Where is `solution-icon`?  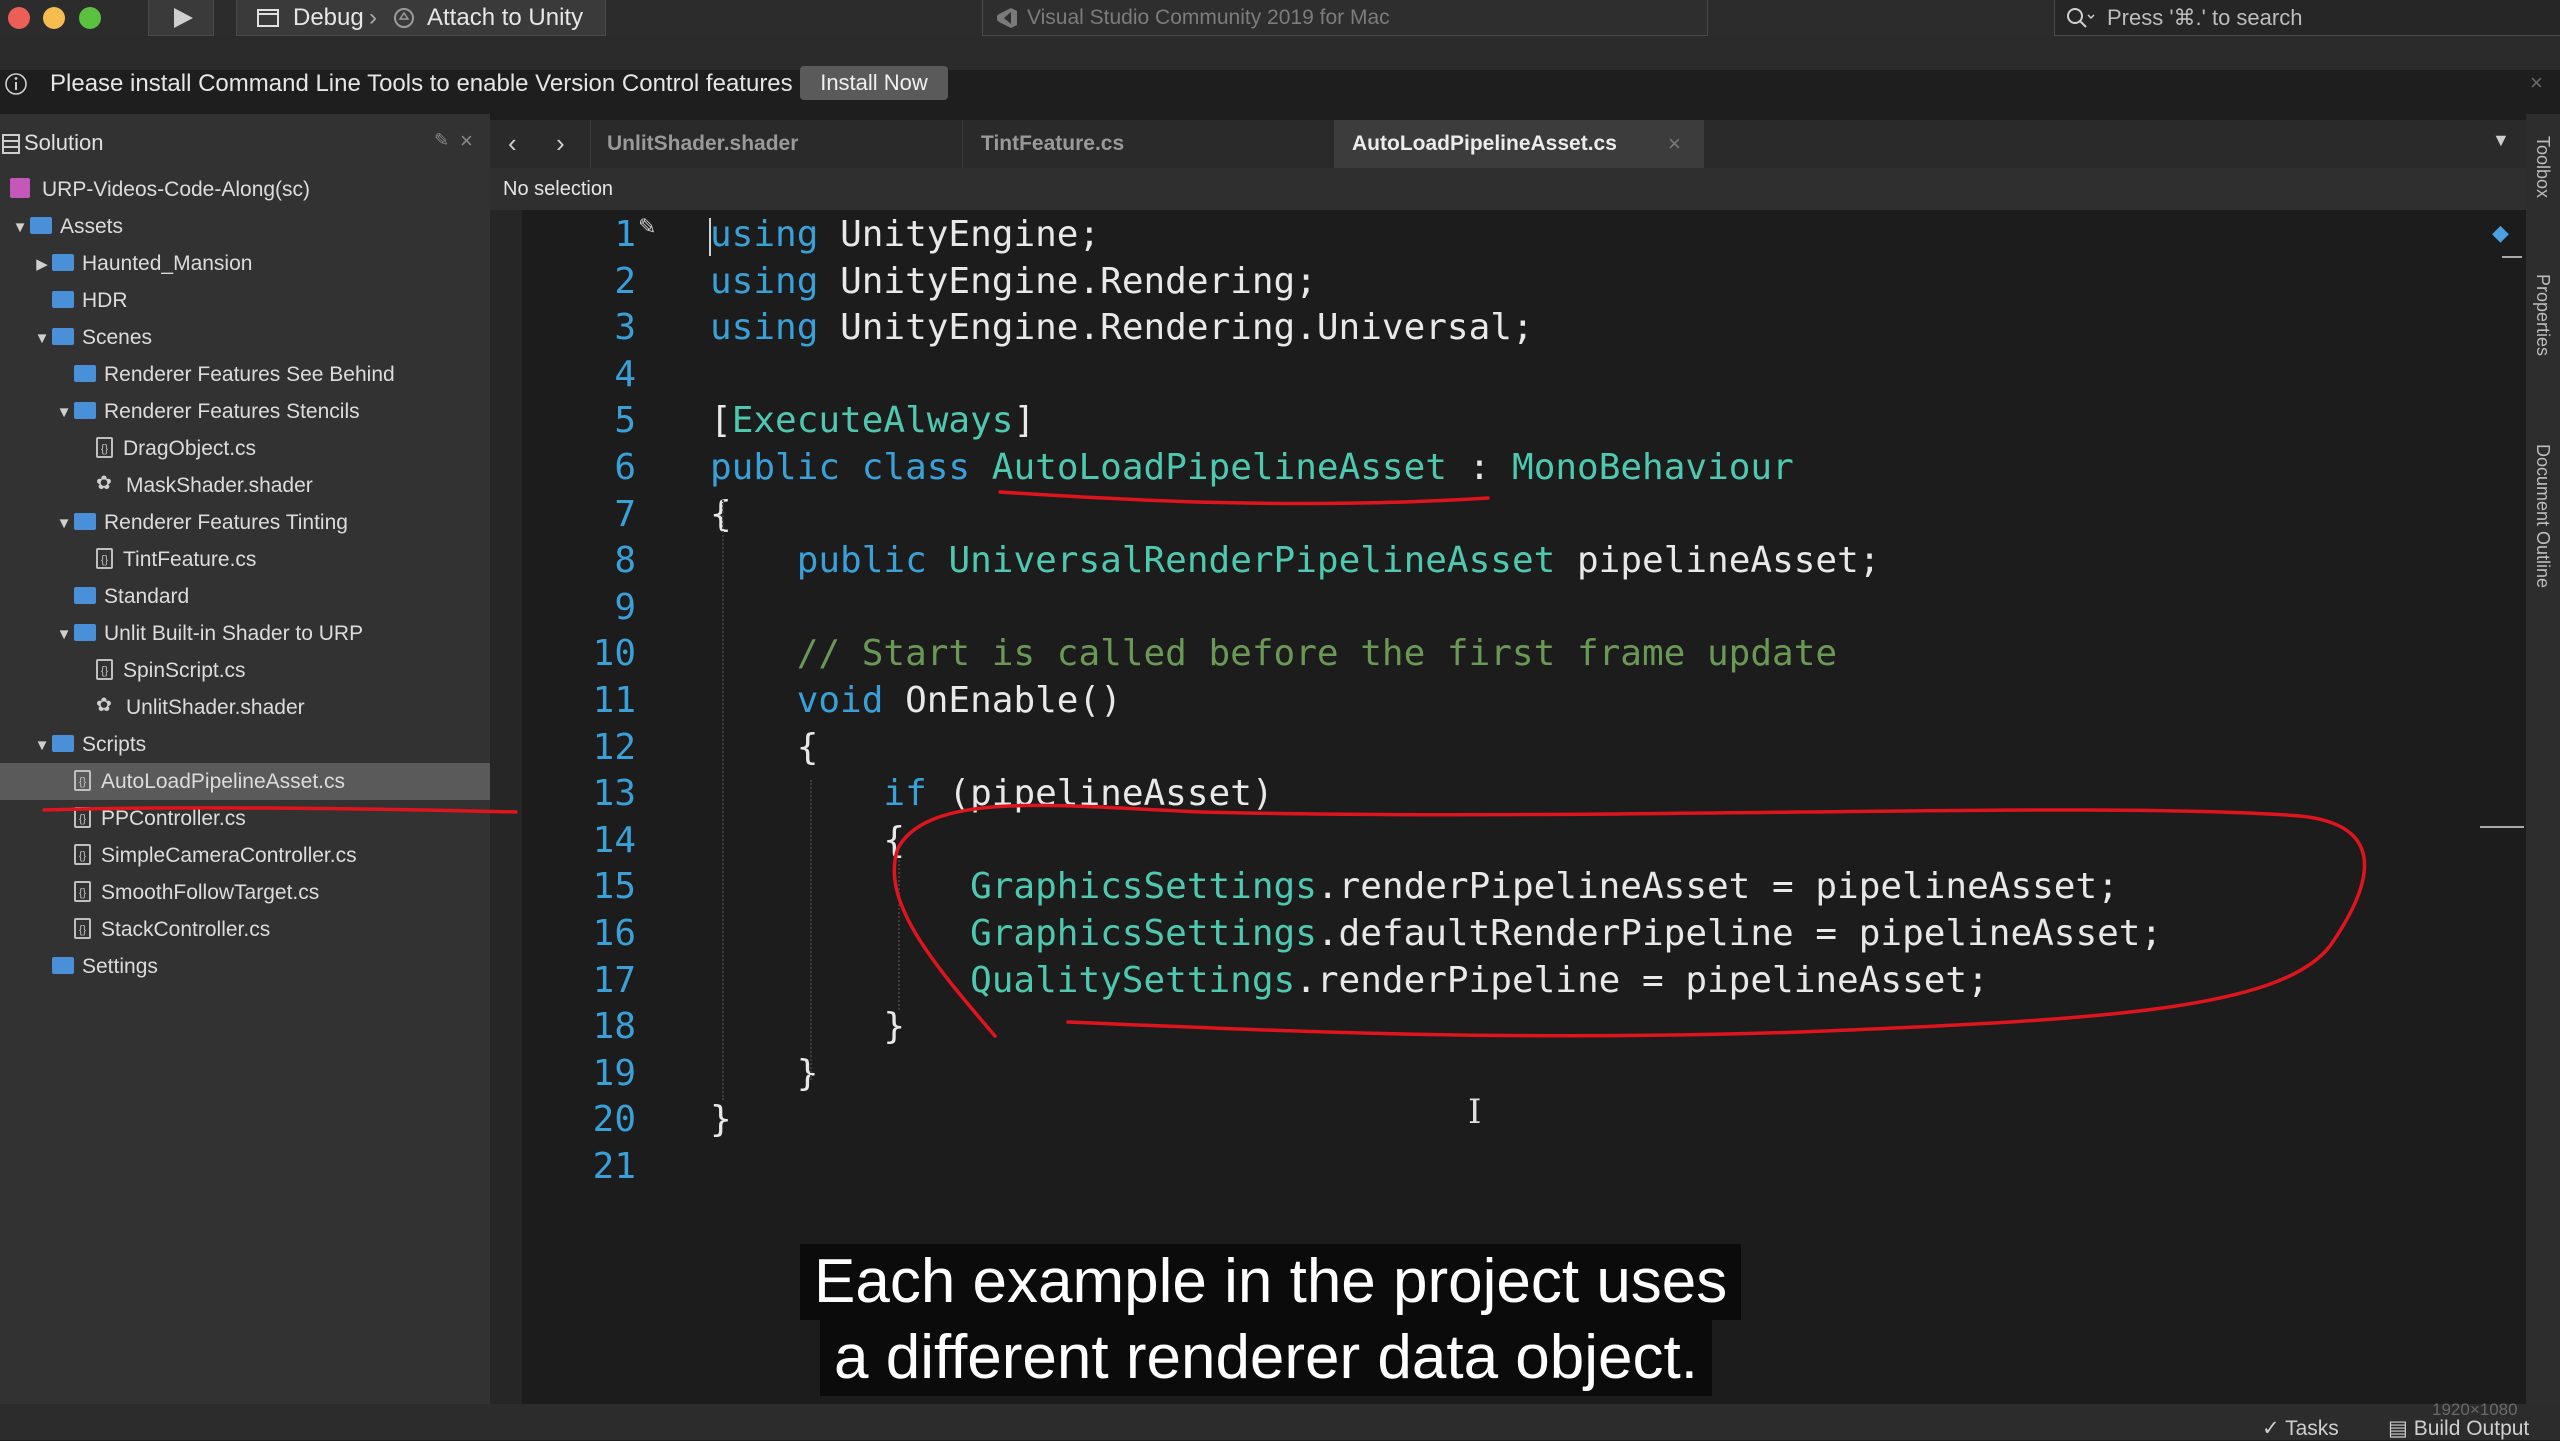 solution-icon is located at coordinates (11, 144).